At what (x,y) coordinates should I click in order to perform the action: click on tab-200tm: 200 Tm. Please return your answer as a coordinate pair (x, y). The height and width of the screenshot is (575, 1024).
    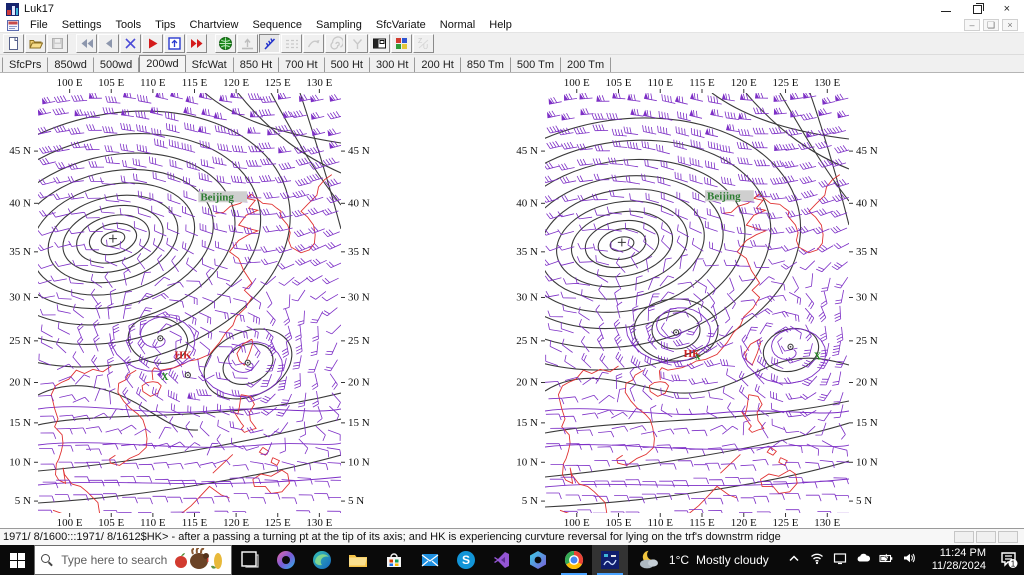
    Looking at the image, I should click on (586, 64).